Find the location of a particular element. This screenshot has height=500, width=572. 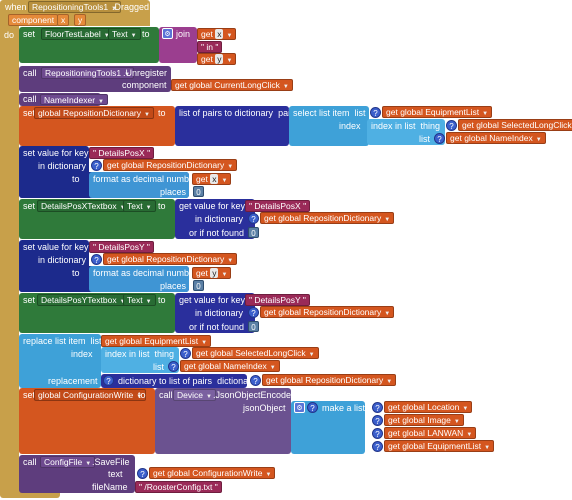

get-image: get global Image ▼ is located at coordinates (424, 420).